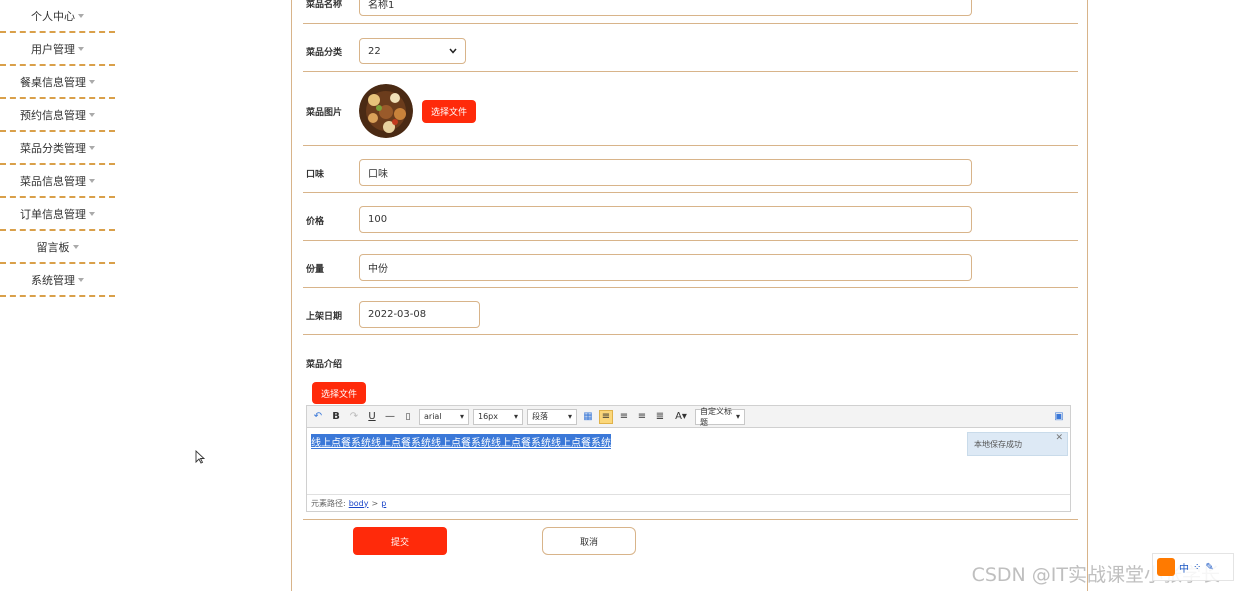  I want to click on form-row-price: 价格 100, so click(690, 217).